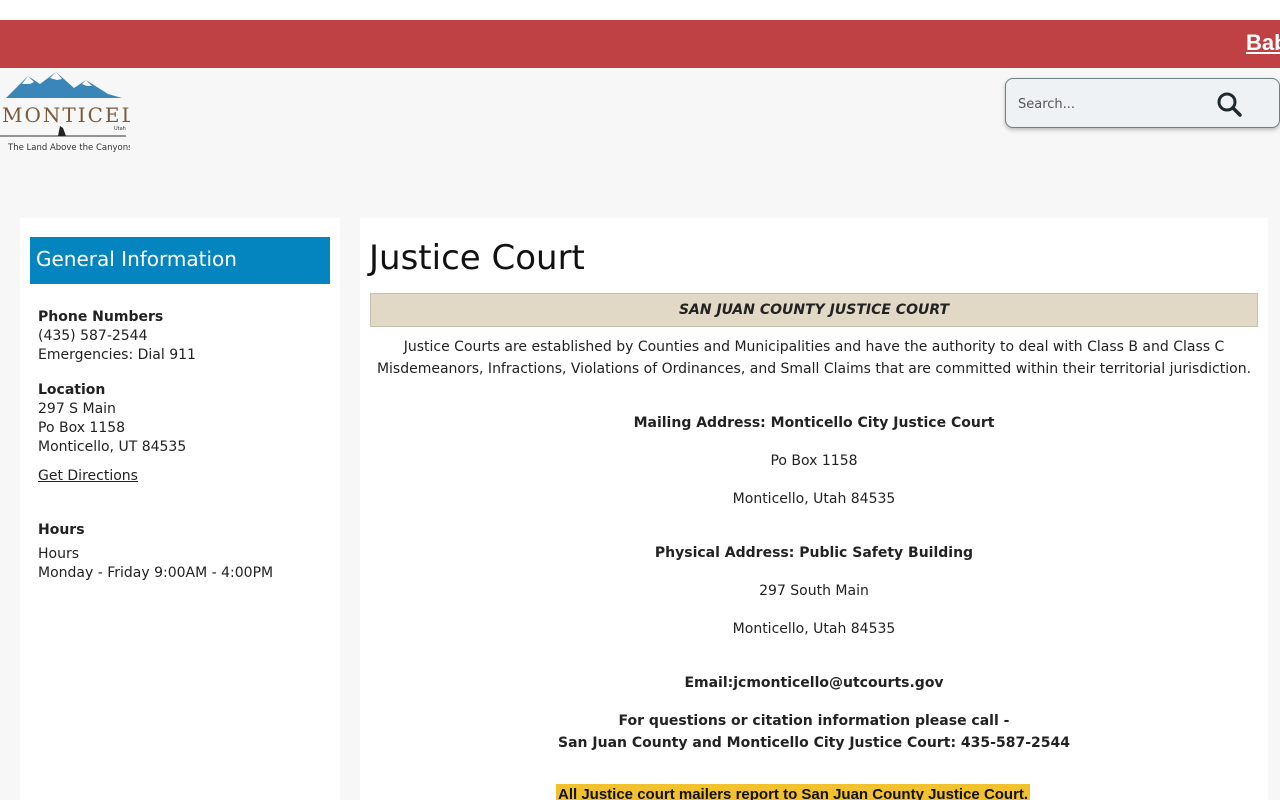 This screenshot has width=1280, height=800. What do you see at coordinates (112, 447) in the screenshot?
I see `location-line3: Monticello, UT 84535` at bounding box center [112, 447].